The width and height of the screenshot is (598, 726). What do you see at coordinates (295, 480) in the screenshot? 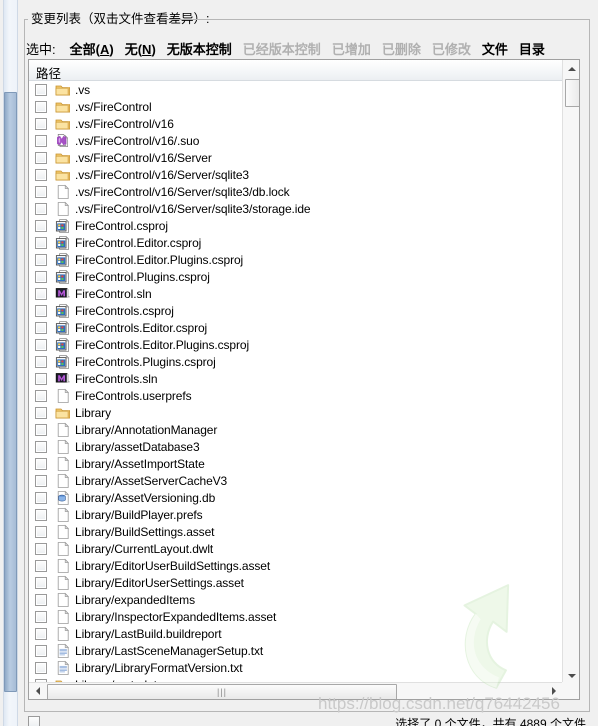
I see `table-row: Library/AssetServerCacheV3` at bounding box center [295, 480].